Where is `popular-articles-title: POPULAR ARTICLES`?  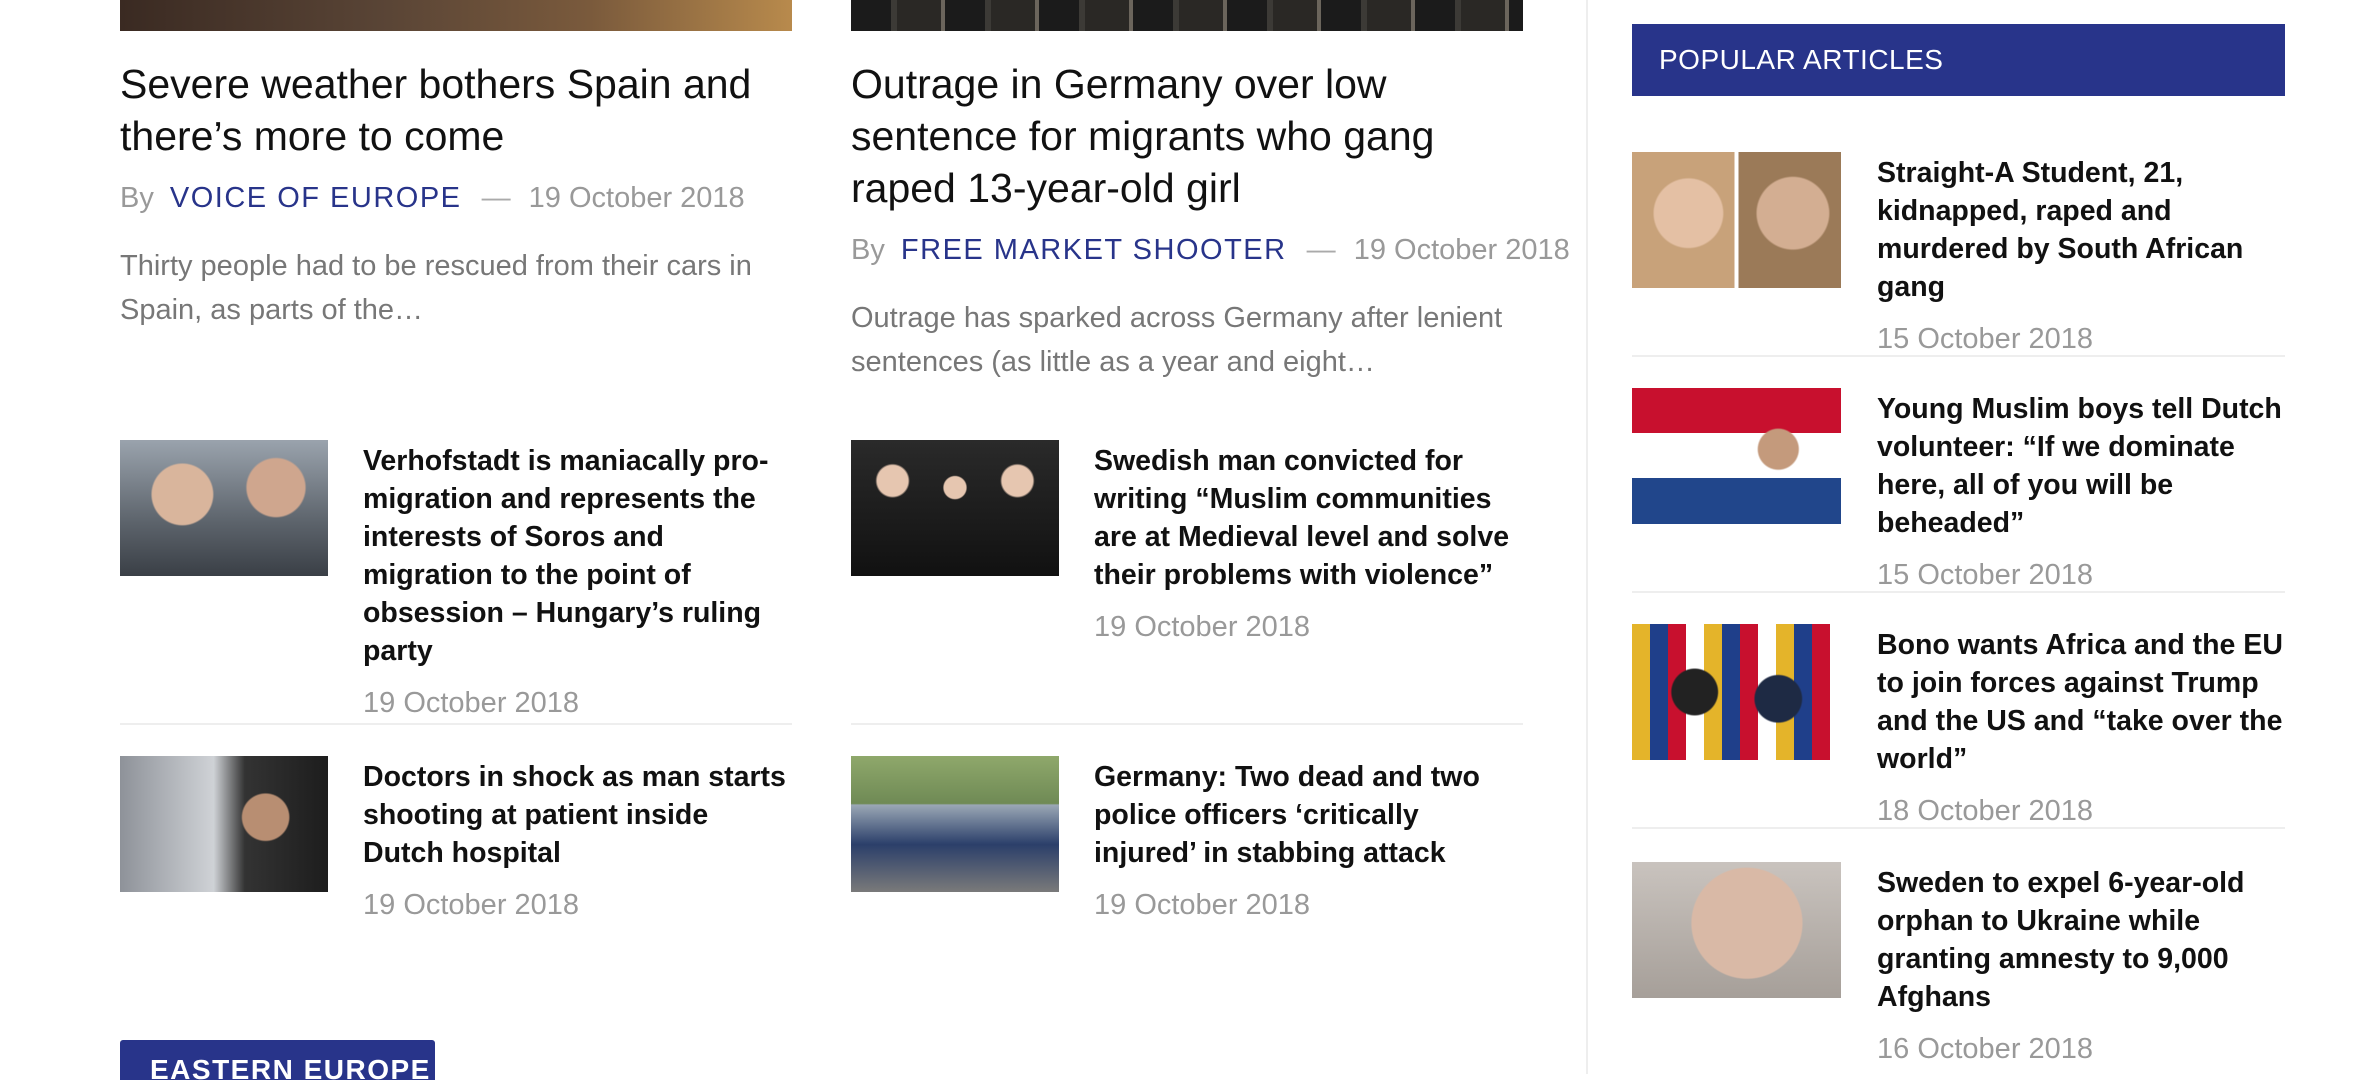
popular-articles-title: POPULAR ARTICLES is located at coordinates (1801, 59).